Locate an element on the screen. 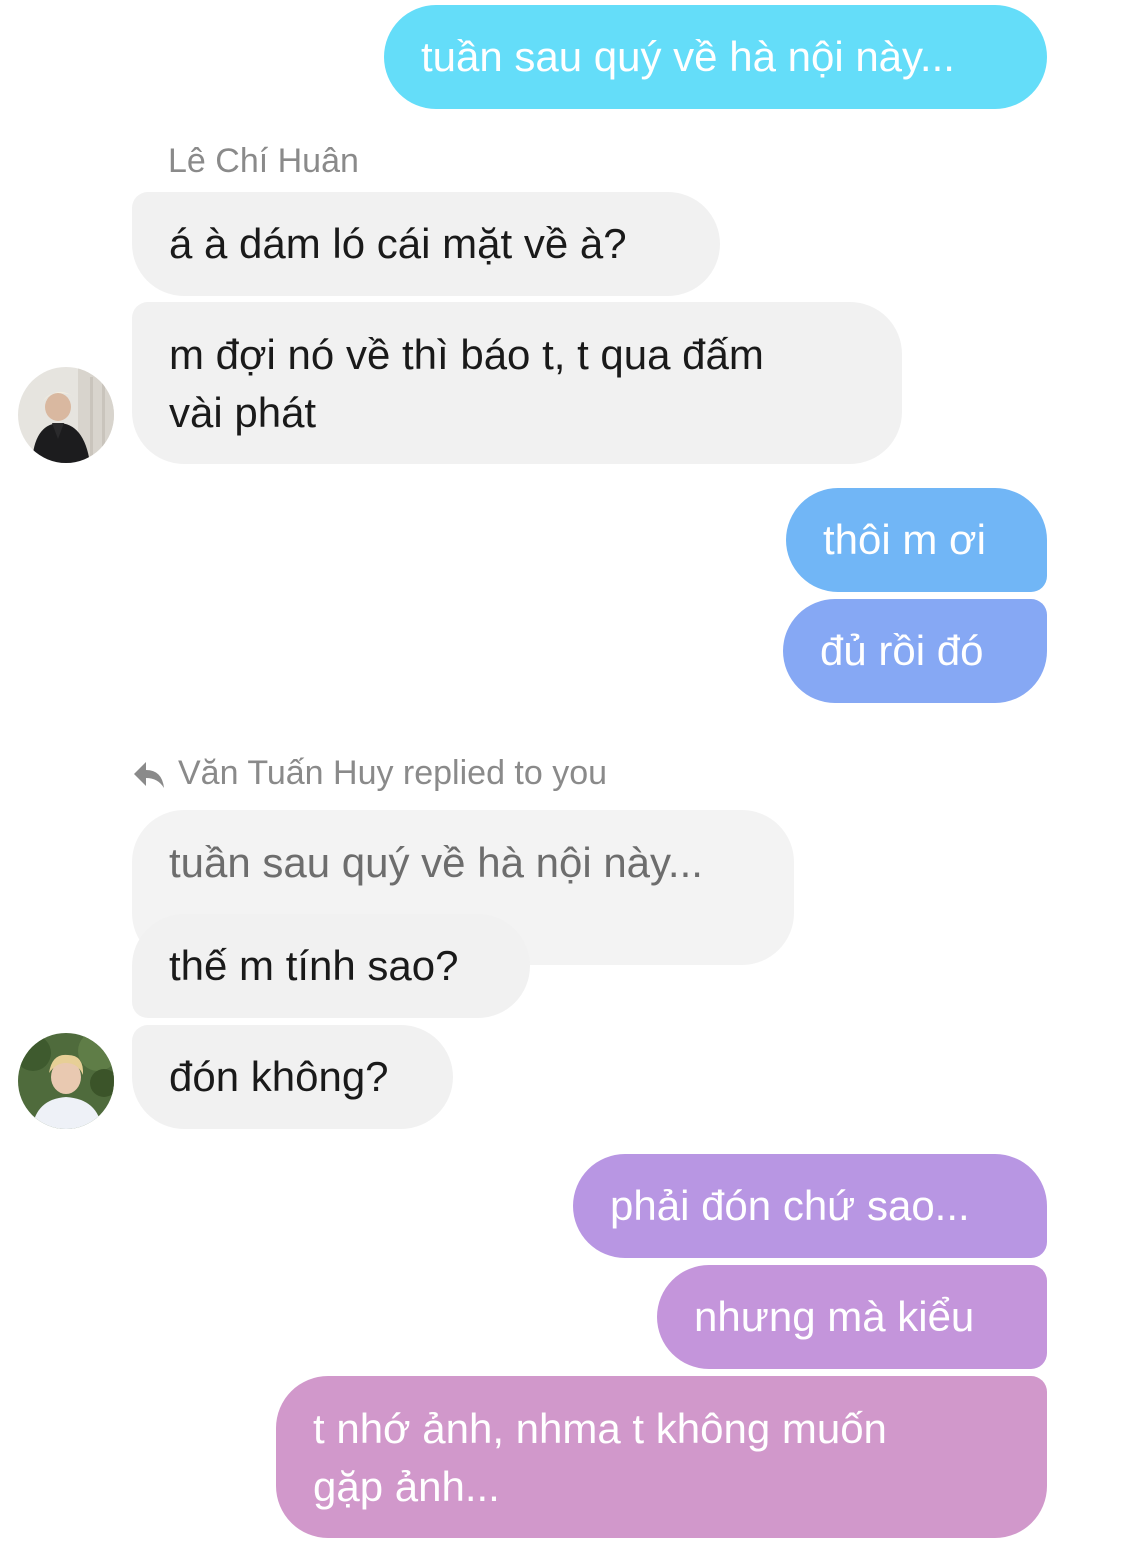  incoming-message-bubble: đón không? is located at coordinates (292, 1077).